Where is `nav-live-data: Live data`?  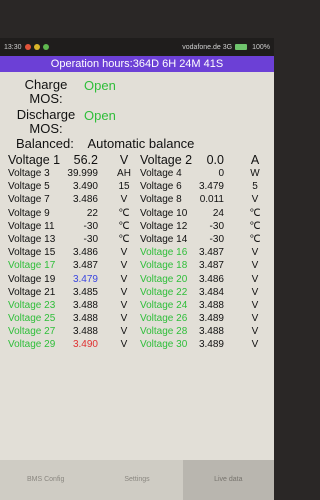
nav-live-data: Live data is located at coordinates (228, 480).